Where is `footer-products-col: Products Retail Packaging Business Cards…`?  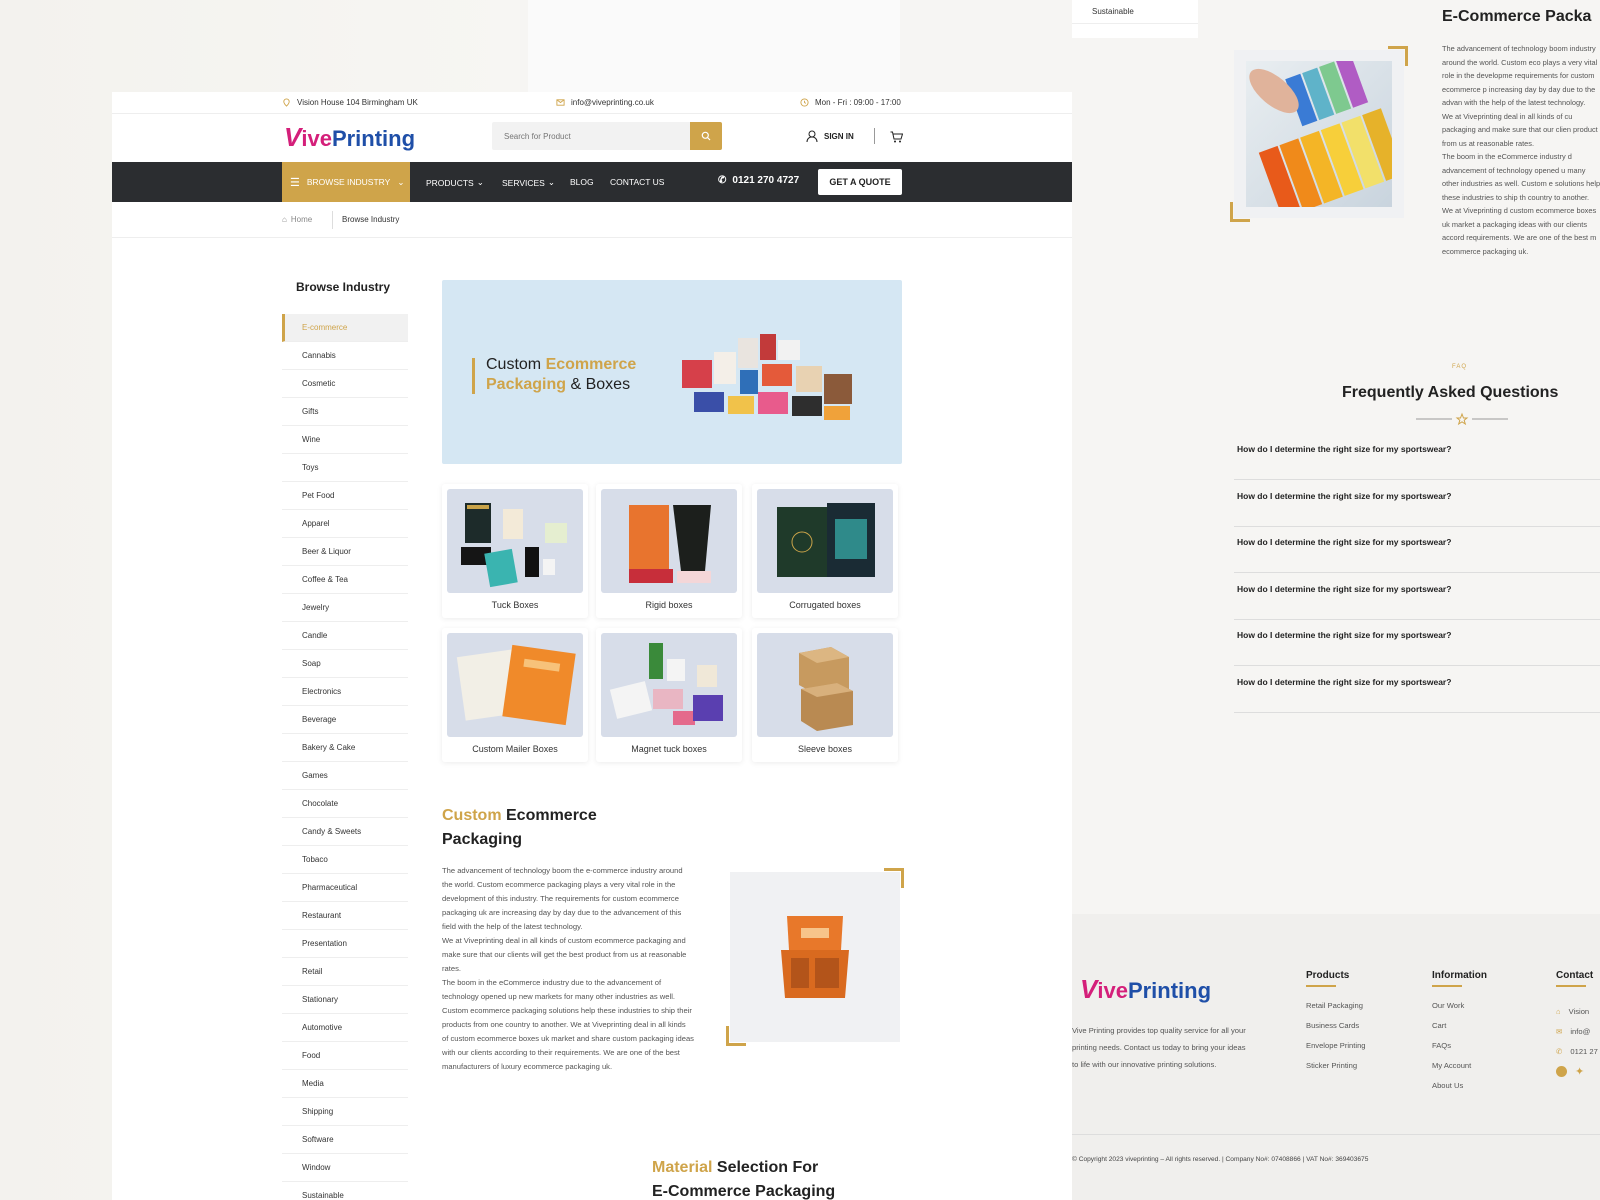 footer-products-col: Products Retail Packaging Business Cards… is located at coordinates (1336, 1025).